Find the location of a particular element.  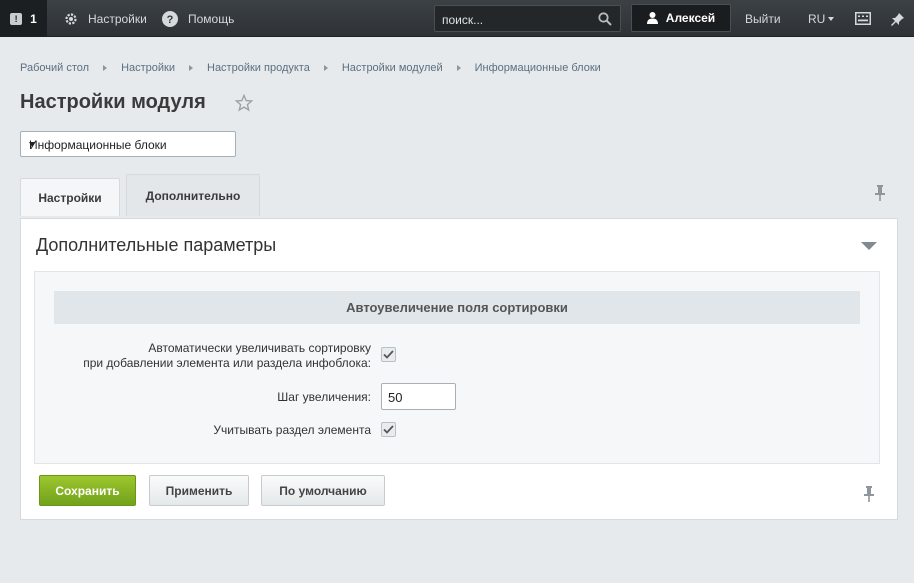

notification-icon: ! is located at coordinates (16, 18).